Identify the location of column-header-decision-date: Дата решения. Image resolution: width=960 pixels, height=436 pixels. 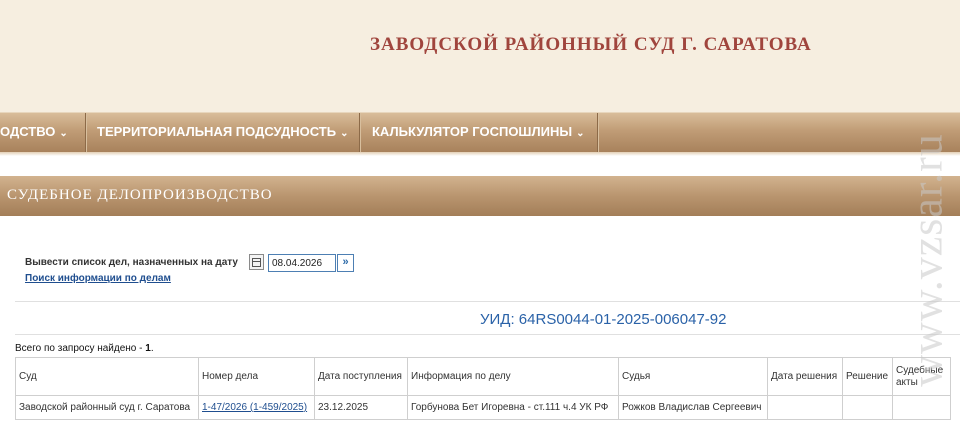
(805, 376).